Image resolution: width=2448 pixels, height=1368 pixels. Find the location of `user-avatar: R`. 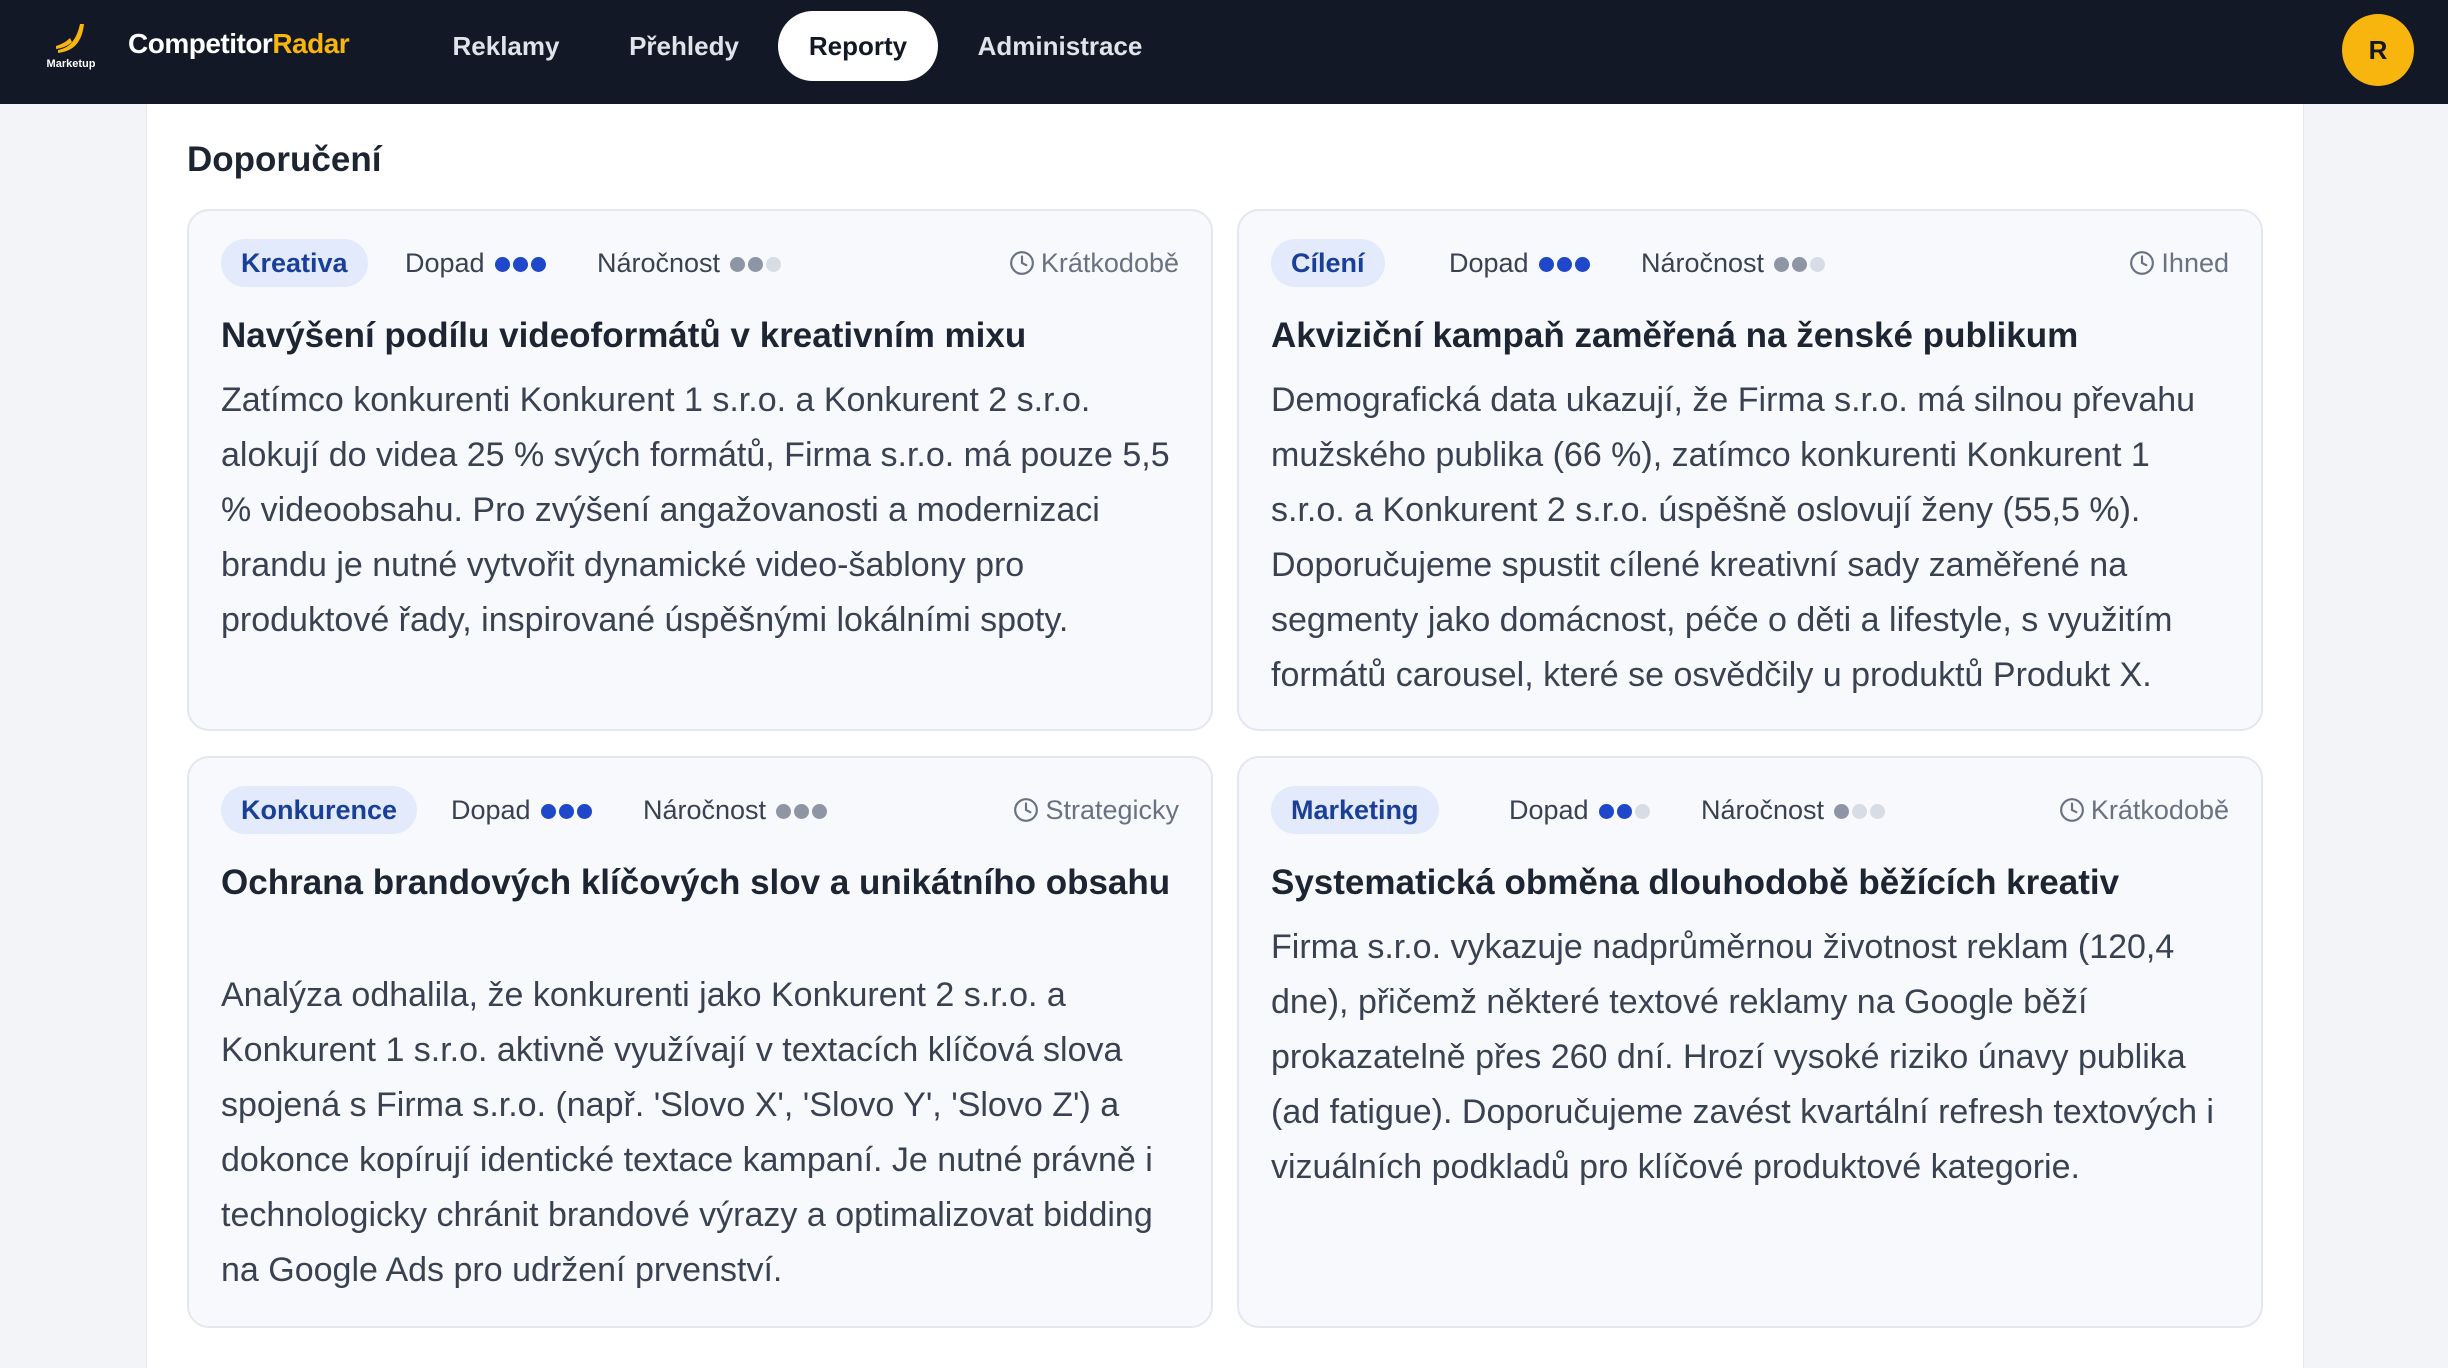

user-avatar: R is located at coordinates (2378, 50).